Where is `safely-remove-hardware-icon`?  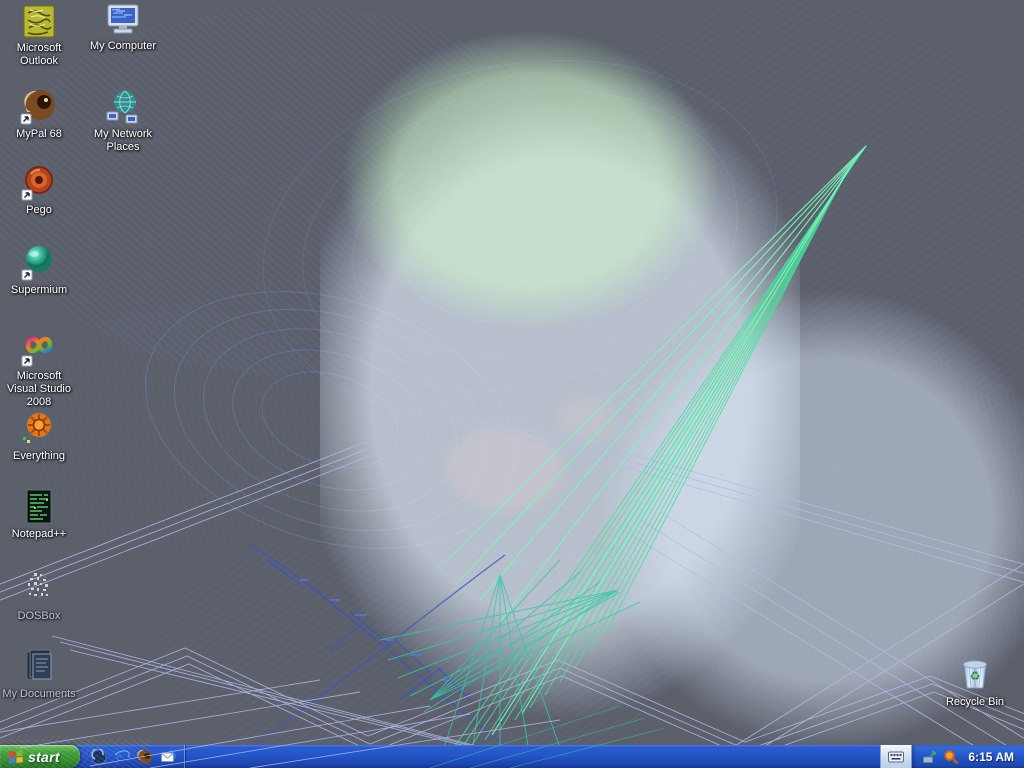
safely-remove-hardware-icon is located at coordinates (930, 757).